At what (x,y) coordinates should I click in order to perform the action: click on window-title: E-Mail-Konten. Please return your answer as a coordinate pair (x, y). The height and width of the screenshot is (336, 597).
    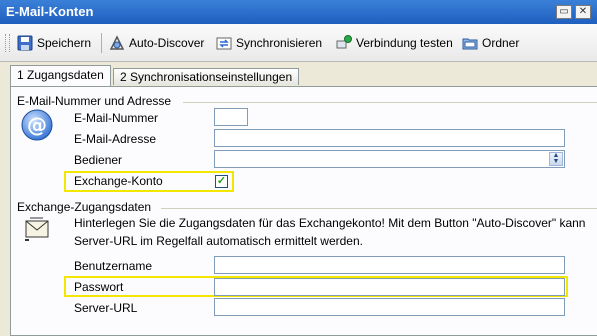
    Looking at the image, I should click on (50, 11).